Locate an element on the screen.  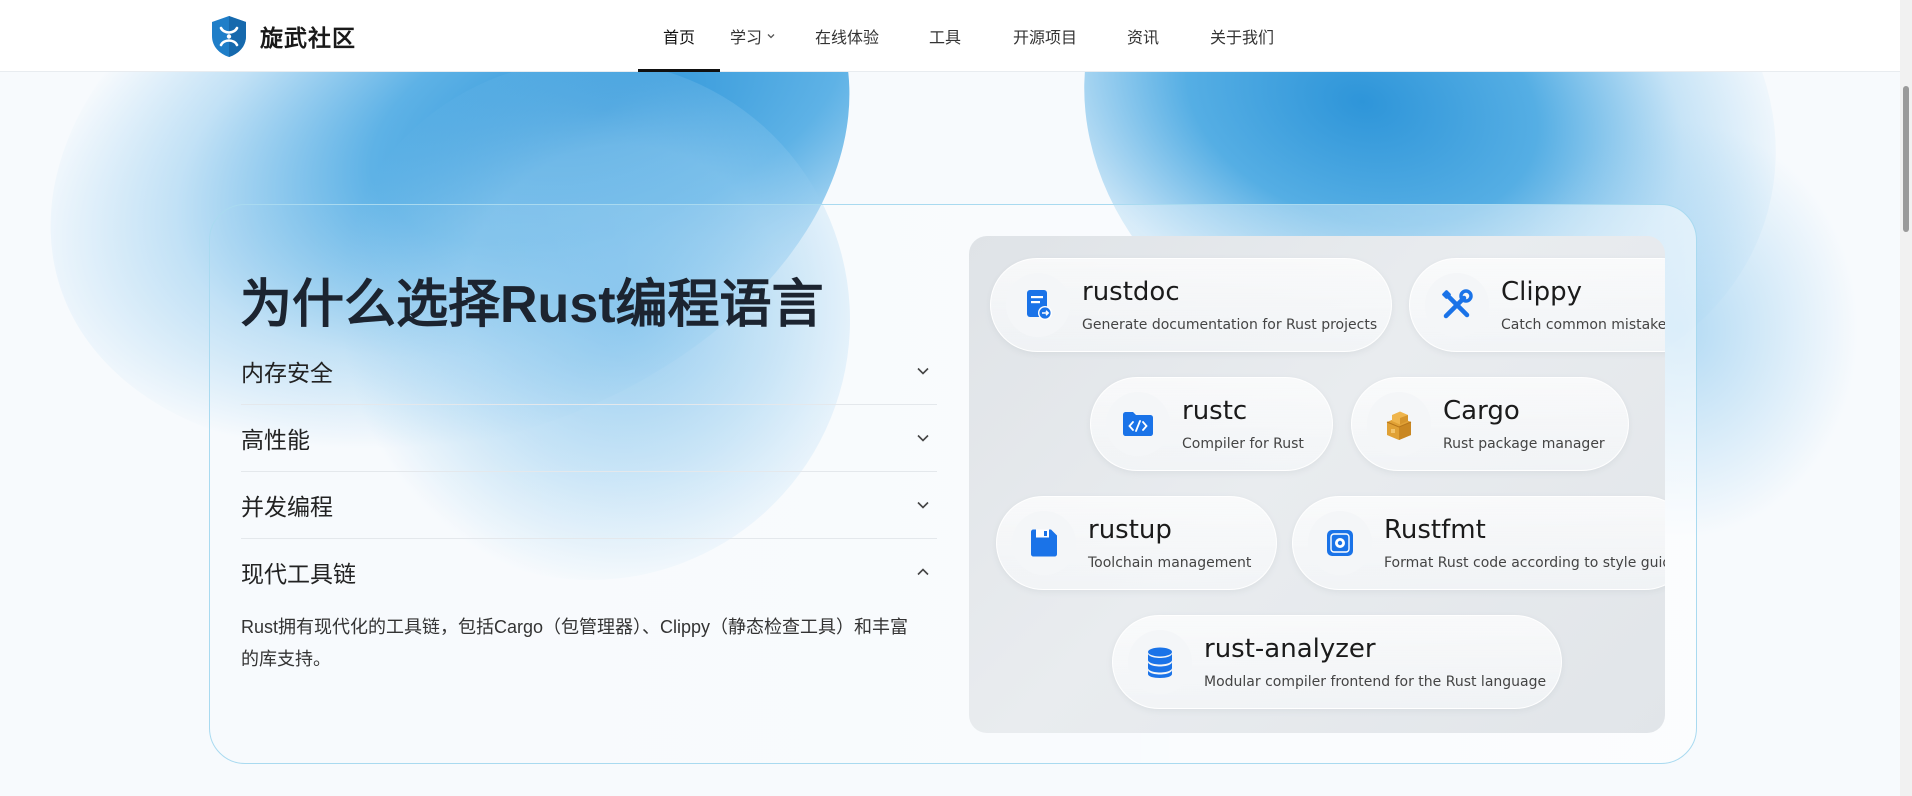
nav-home: 首页 is located at coordinates (679, 36).